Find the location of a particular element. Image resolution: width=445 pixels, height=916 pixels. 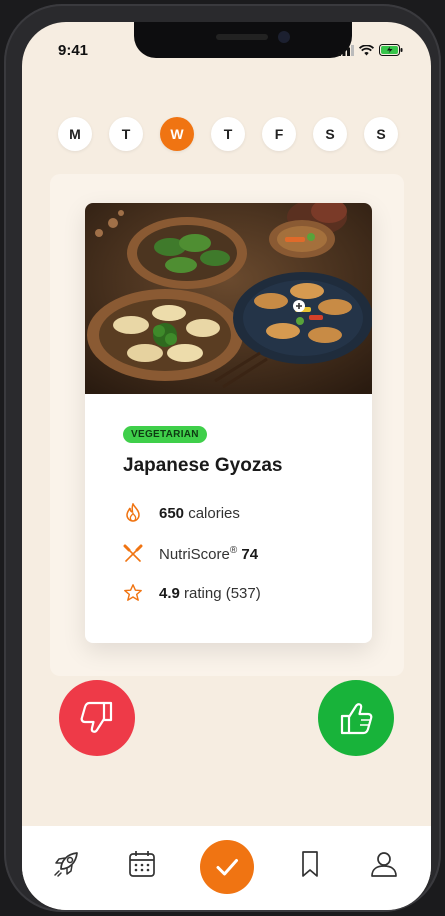

tab-calendar is located at coordinates (142, 864).